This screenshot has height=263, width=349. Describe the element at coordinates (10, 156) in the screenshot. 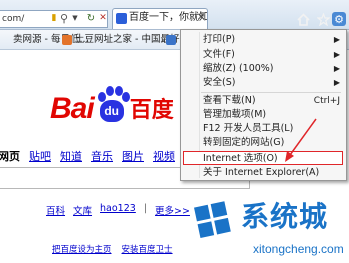

I see `nav-item: 网页` at that location.